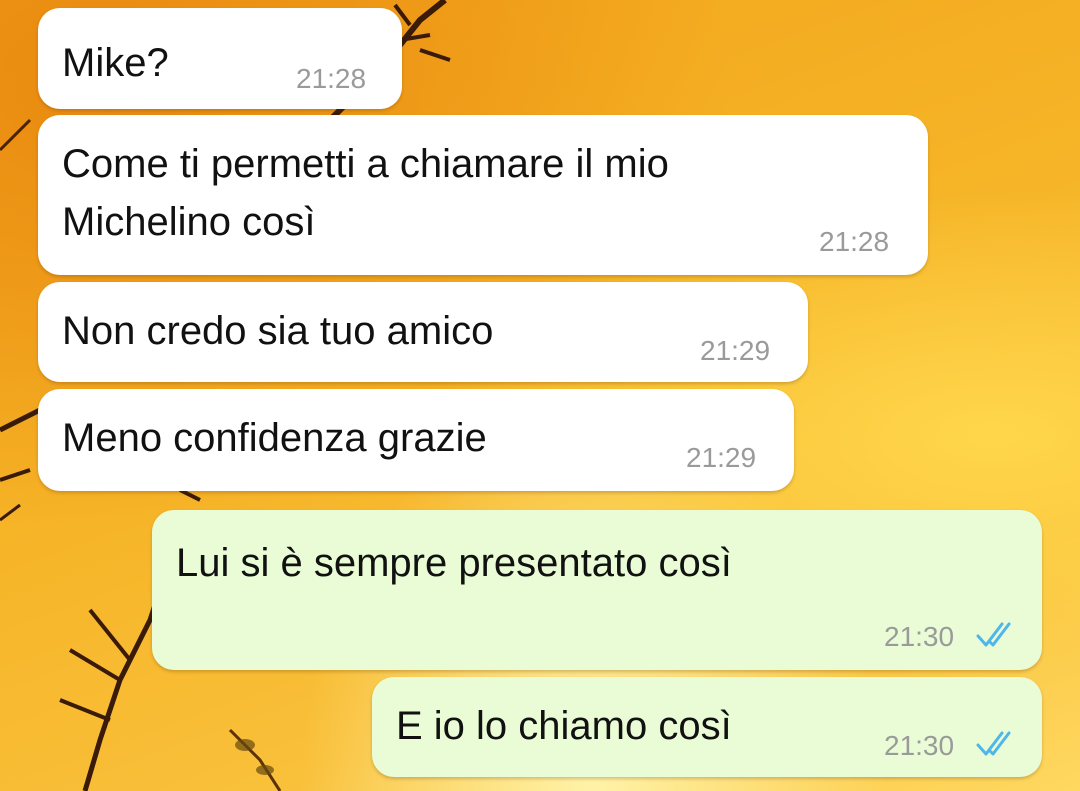 This screenshot has width=1080, height=791. What do you see at coordinates (115, 63) in the screenshot?
I see `message-text: Mike?` at bounding box center [115, 63].